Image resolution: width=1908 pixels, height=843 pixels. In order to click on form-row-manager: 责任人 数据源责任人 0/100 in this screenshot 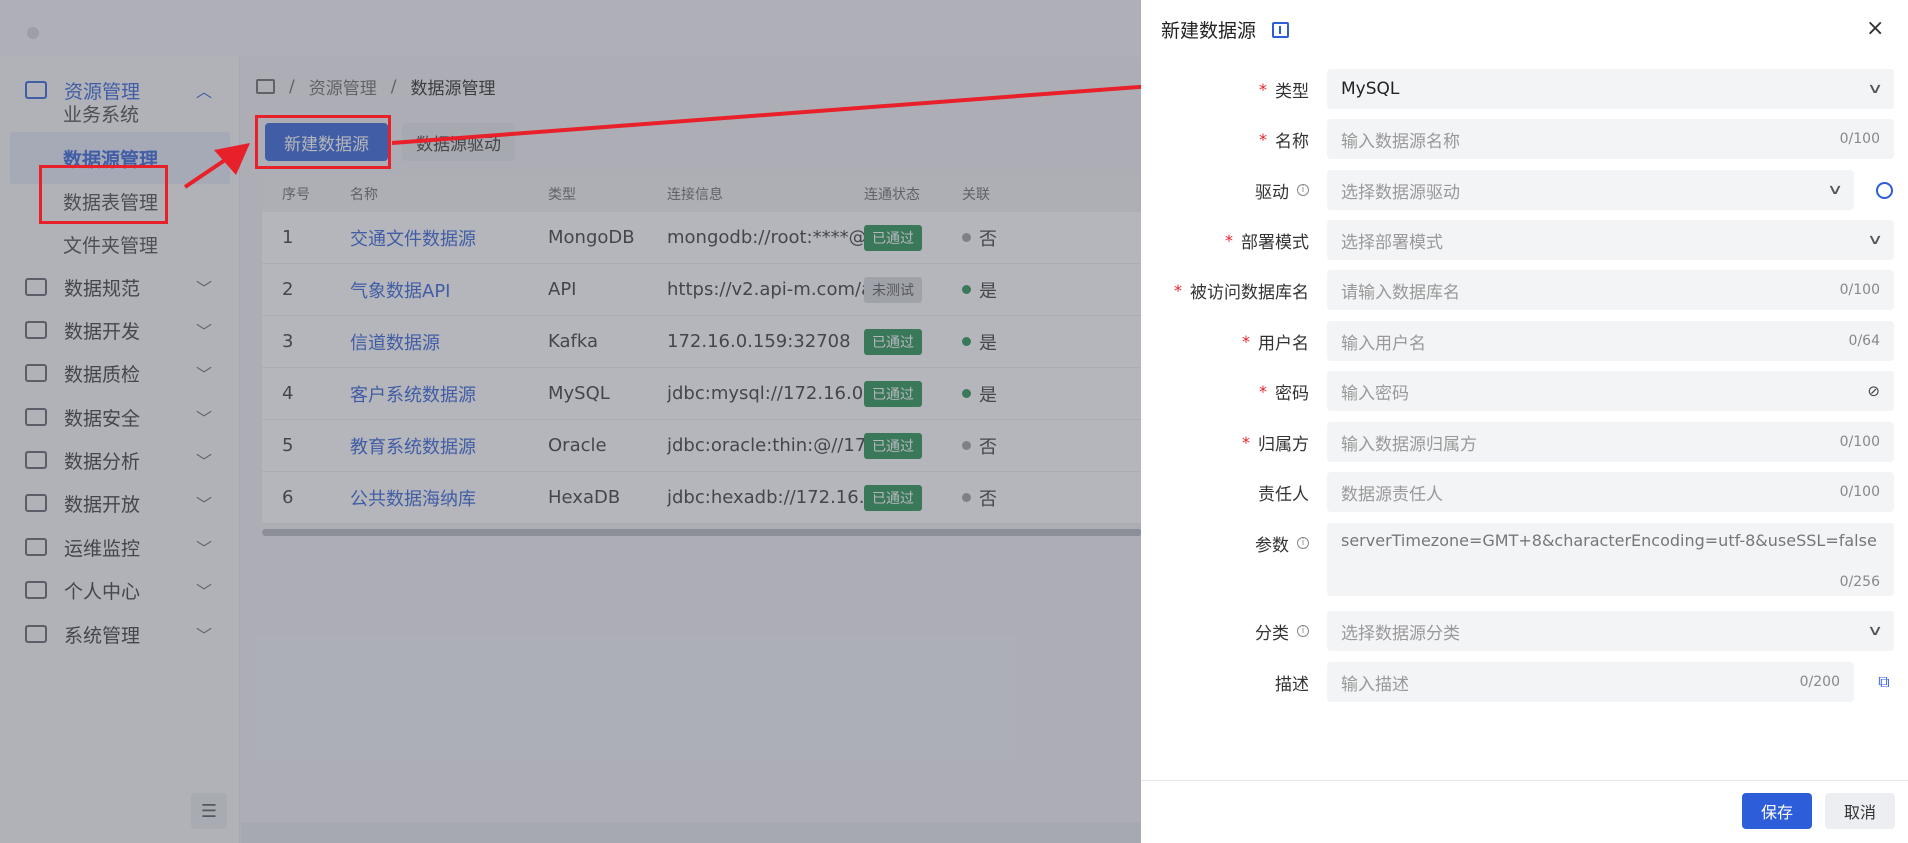, I will do `click(1524, 492)`.